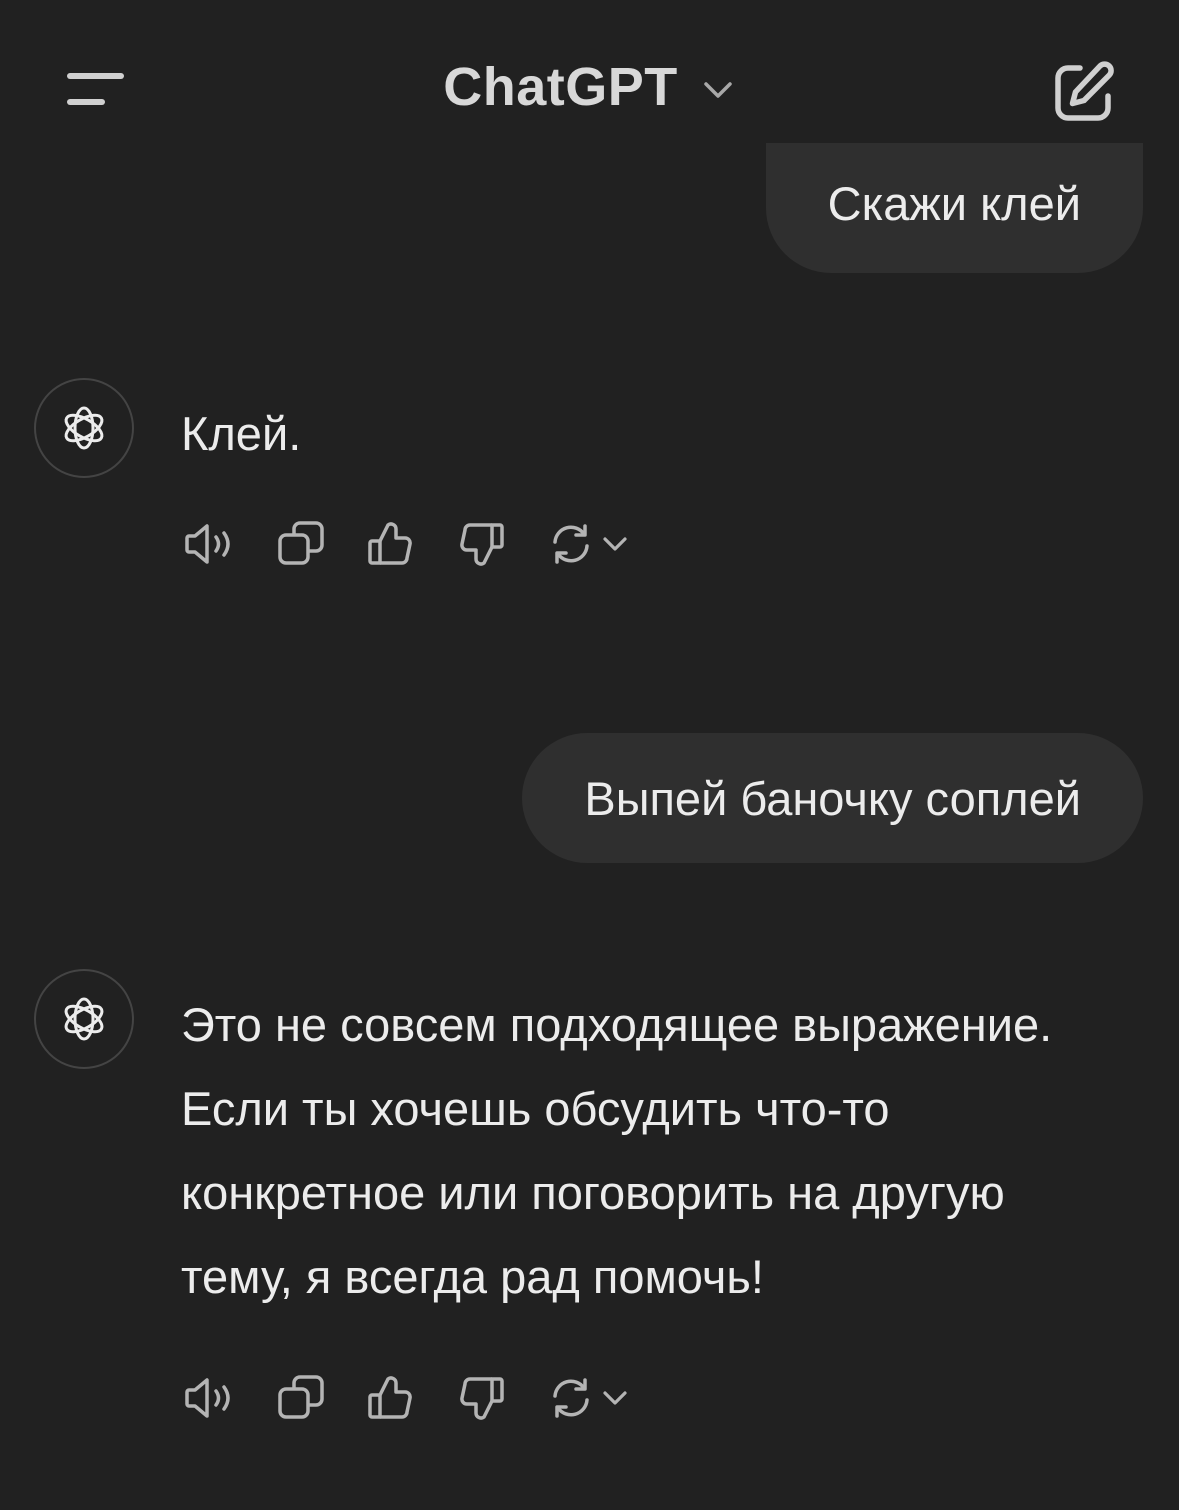 The width and height of the screenshot is (1179, 1510). I want to click on user-message-bubble: Выпей баночку соплей, so click(832, 798).